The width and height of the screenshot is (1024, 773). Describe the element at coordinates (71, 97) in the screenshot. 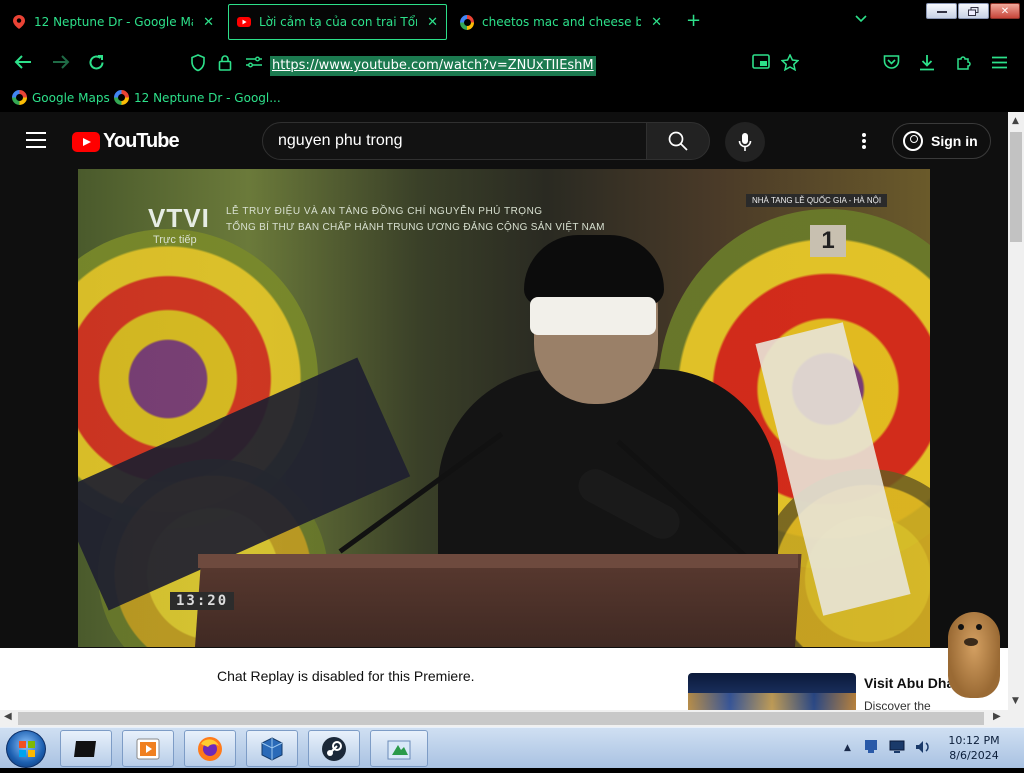

I see `bookmark-label: Google Maps` at that location.